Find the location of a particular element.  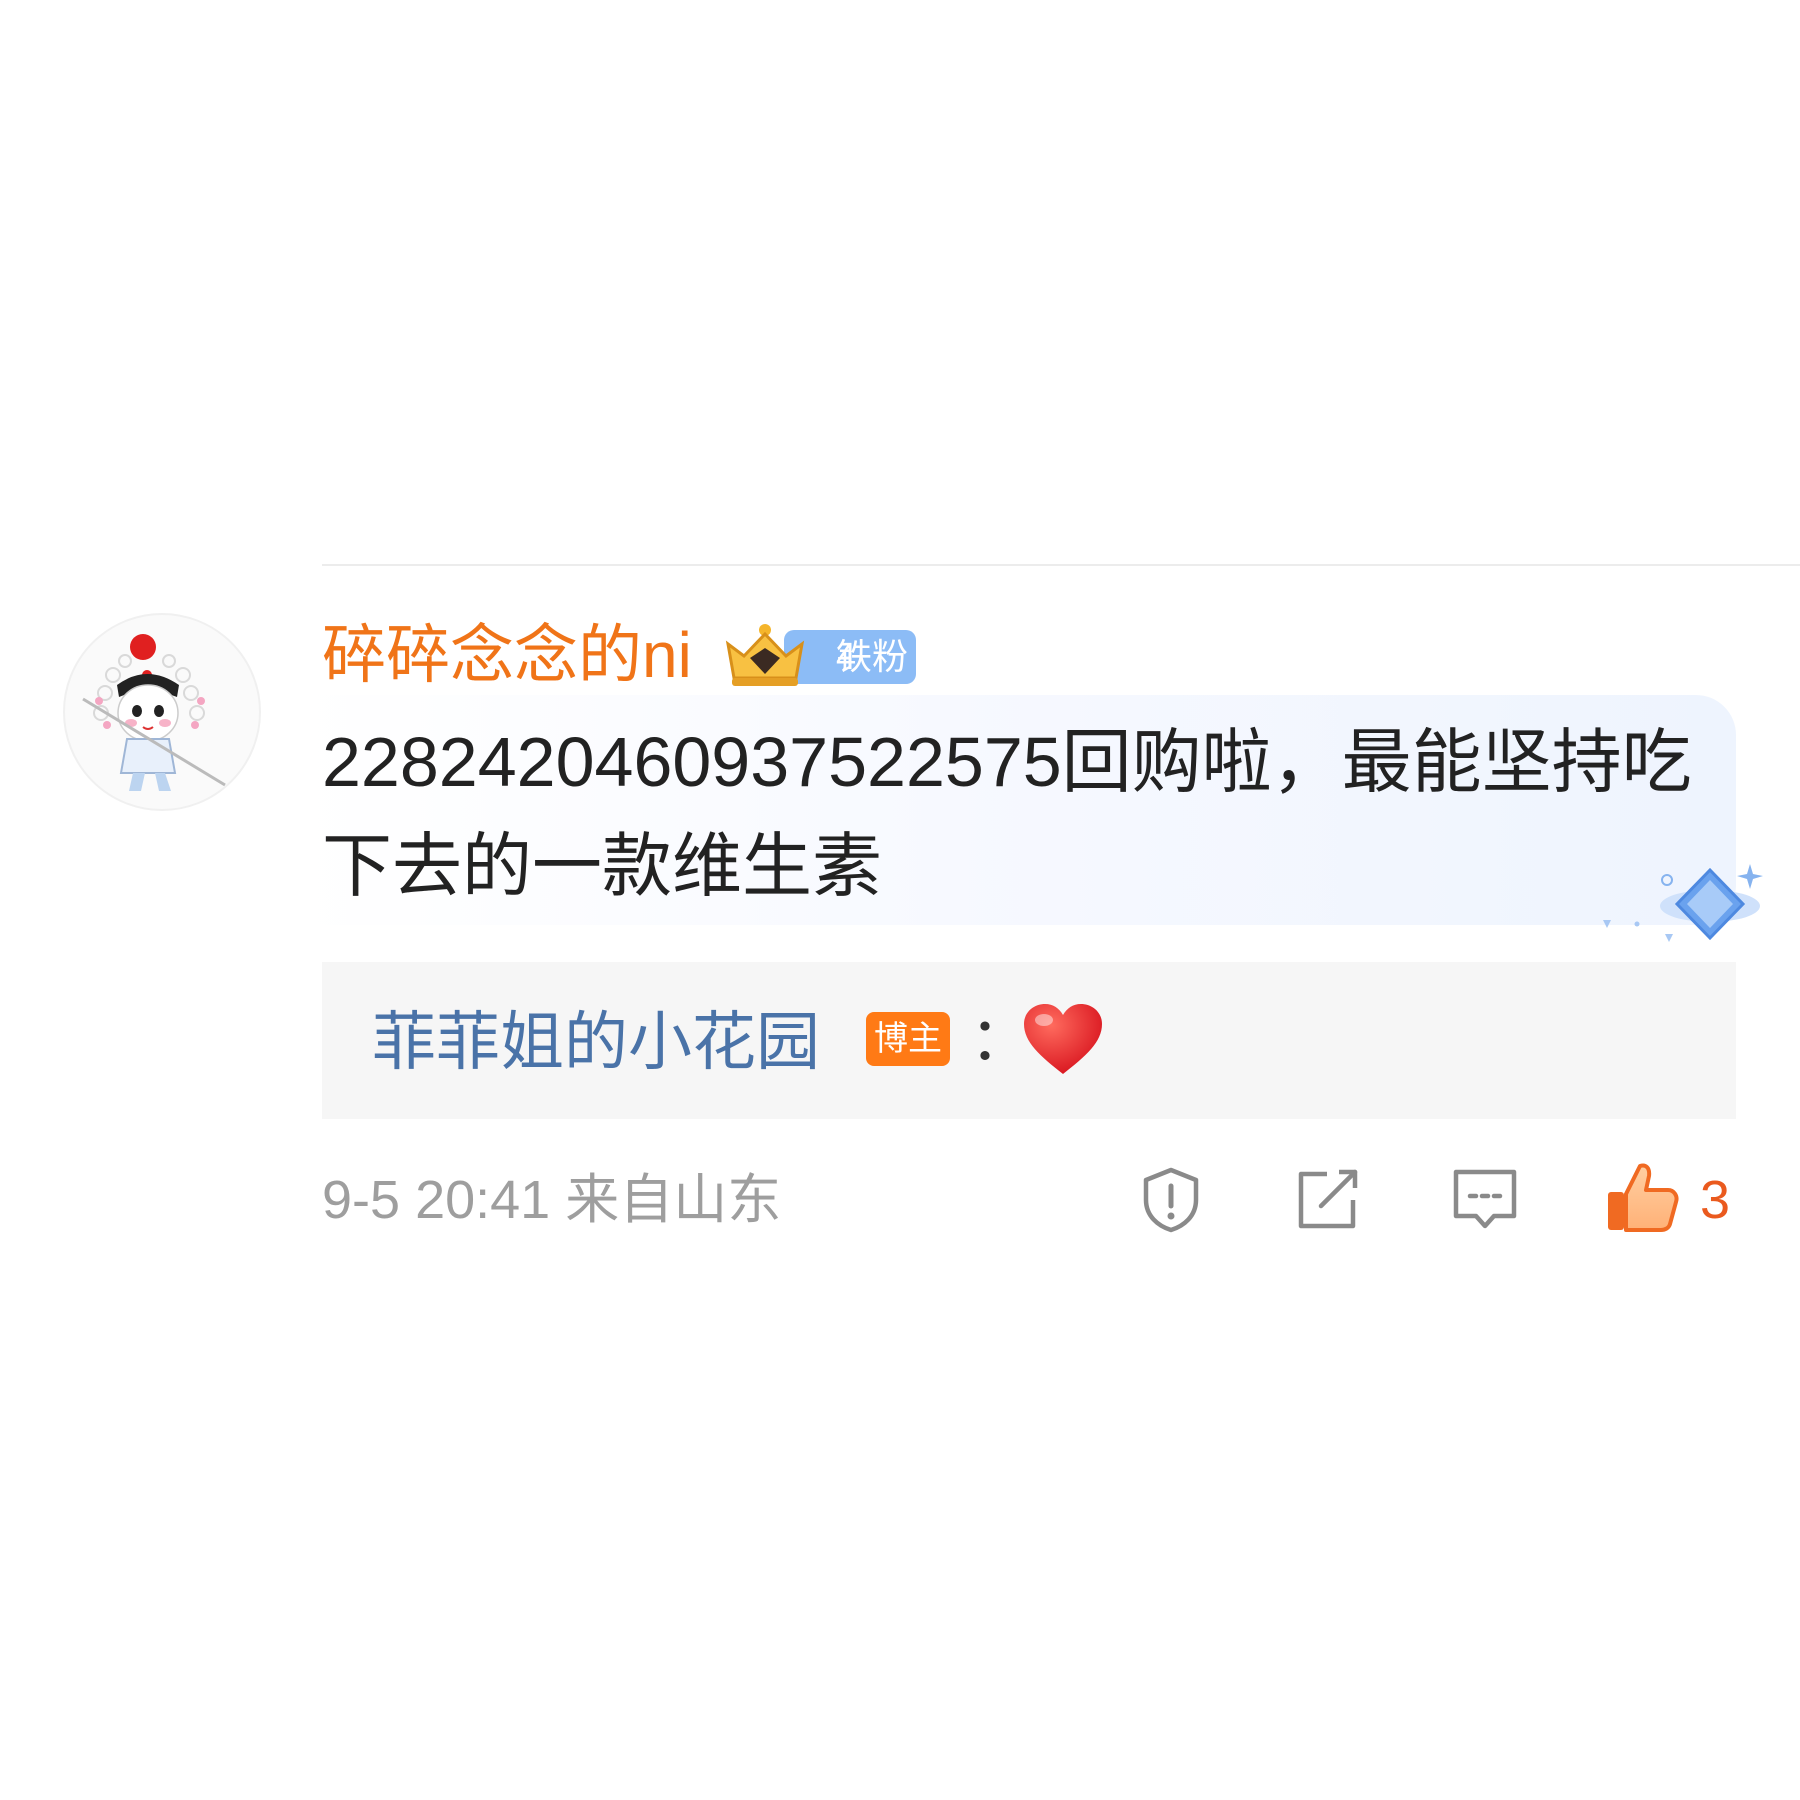

report-button is located at coordinates (1171, 1199).